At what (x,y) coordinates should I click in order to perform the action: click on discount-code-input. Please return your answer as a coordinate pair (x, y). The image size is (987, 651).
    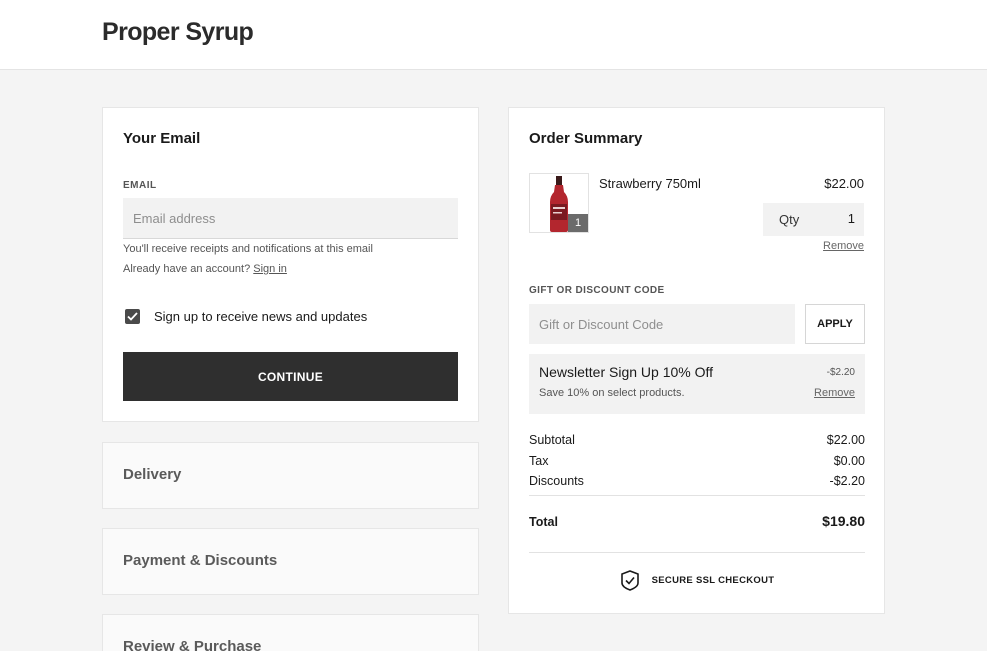
    Looking at the image, I should click on (662, 324).